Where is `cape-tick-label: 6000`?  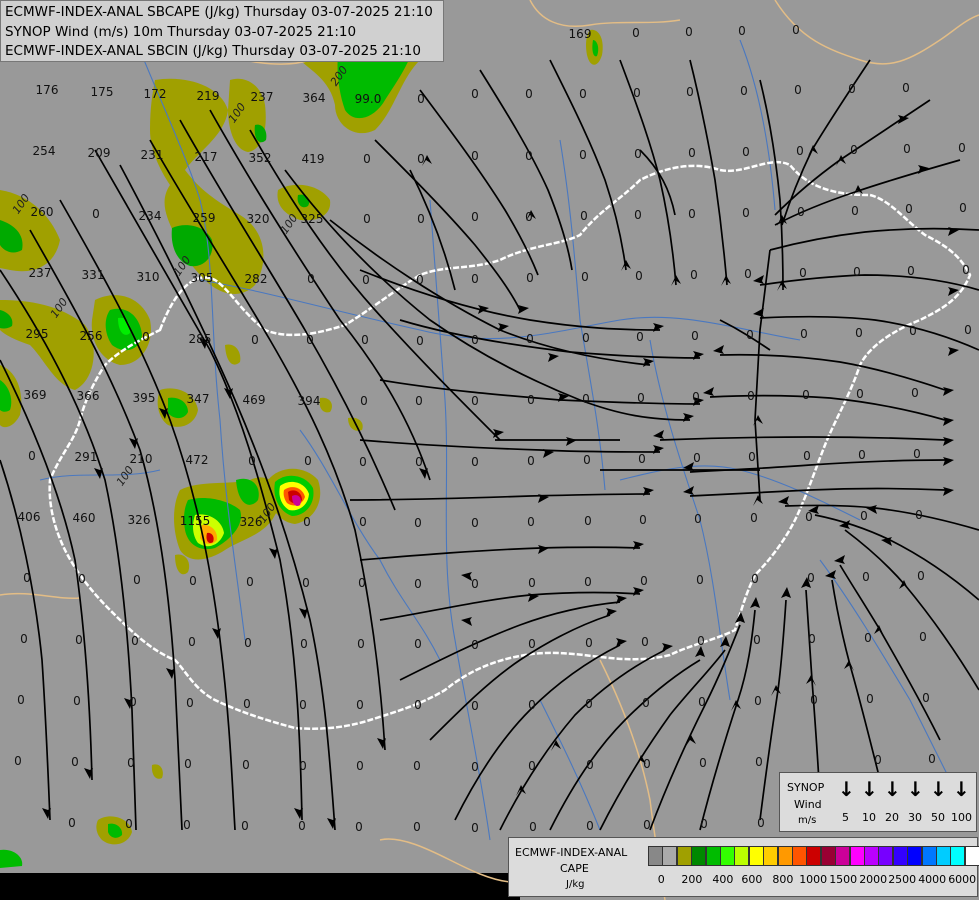 cape-tick-label: 6000 is located at coordinates (962, 879).